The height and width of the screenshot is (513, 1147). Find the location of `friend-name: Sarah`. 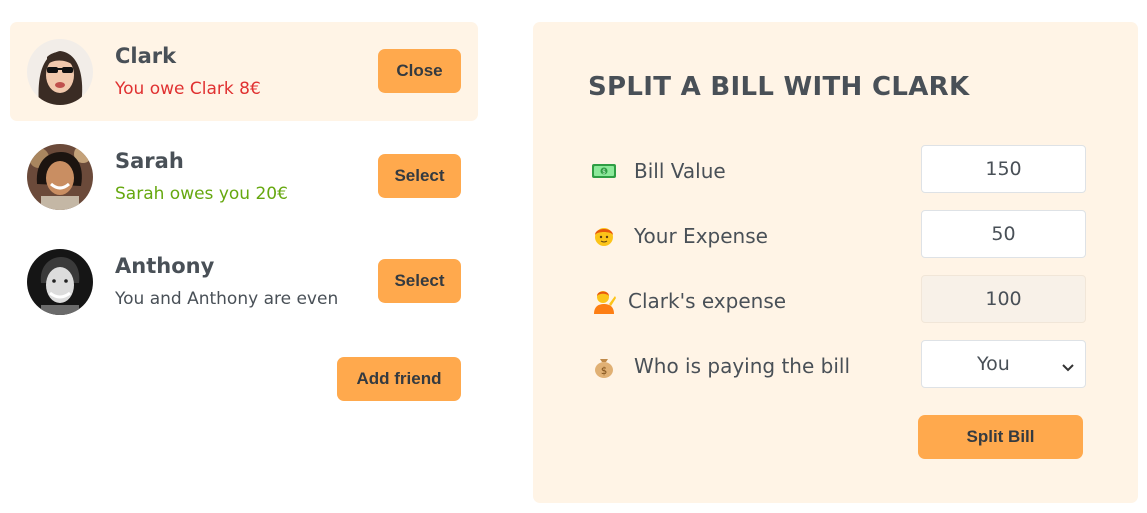

friend-name: Sarah is located at coordinates (149, 161).